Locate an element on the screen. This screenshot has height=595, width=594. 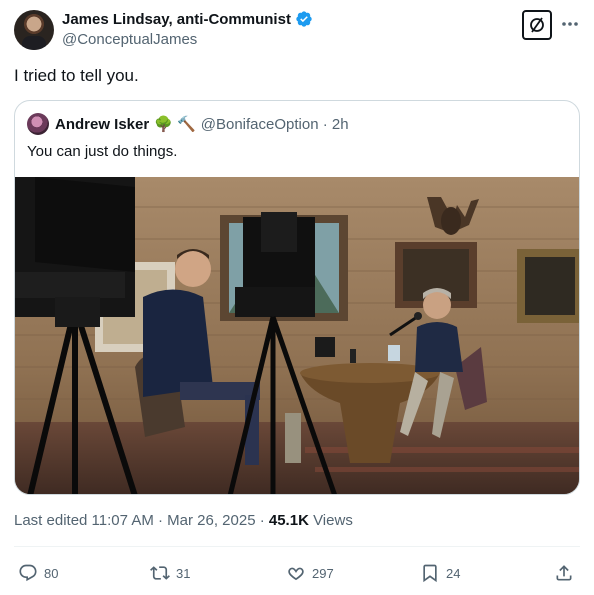
tweet-text: I tried to tell you. is located at coordinates (76, 75).